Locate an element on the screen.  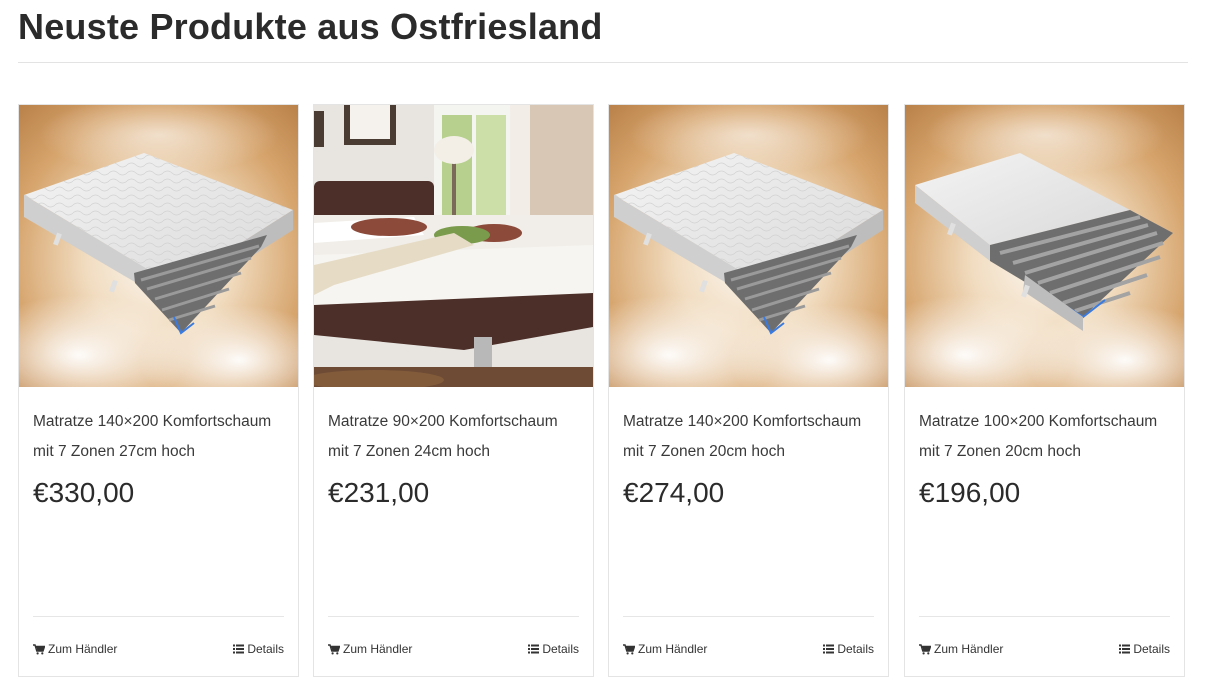
product-price: €231,00 is located at coordinates (379, 492).